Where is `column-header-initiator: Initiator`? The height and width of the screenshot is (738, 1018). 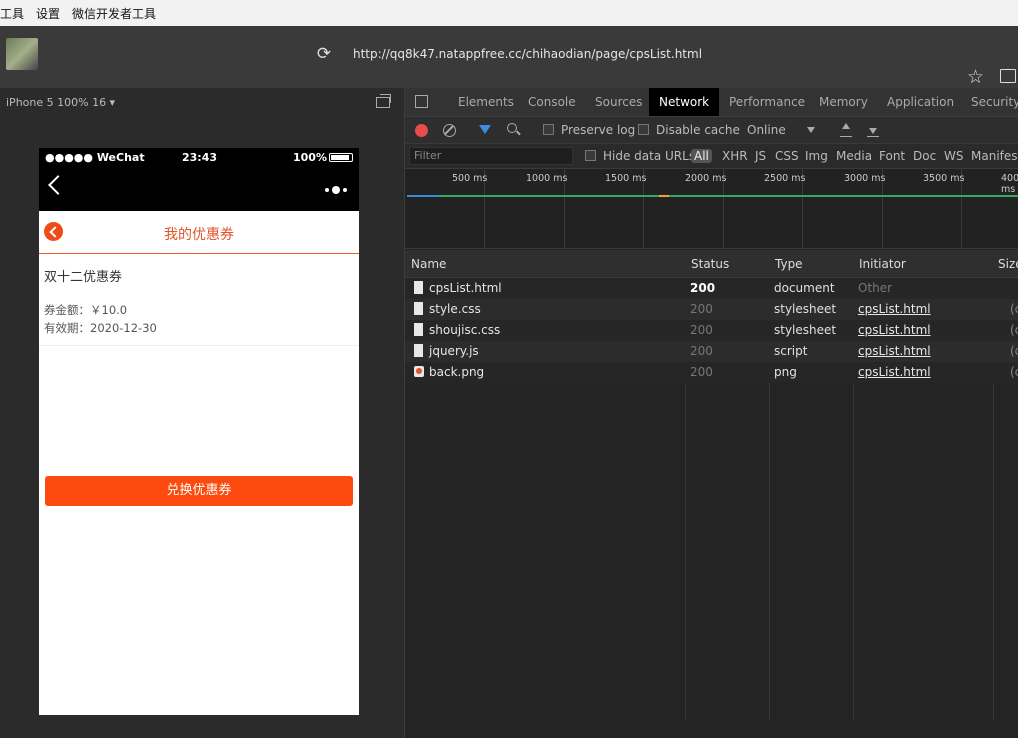
column-header-initiator: Initiator is located at coordinates (882, 264).